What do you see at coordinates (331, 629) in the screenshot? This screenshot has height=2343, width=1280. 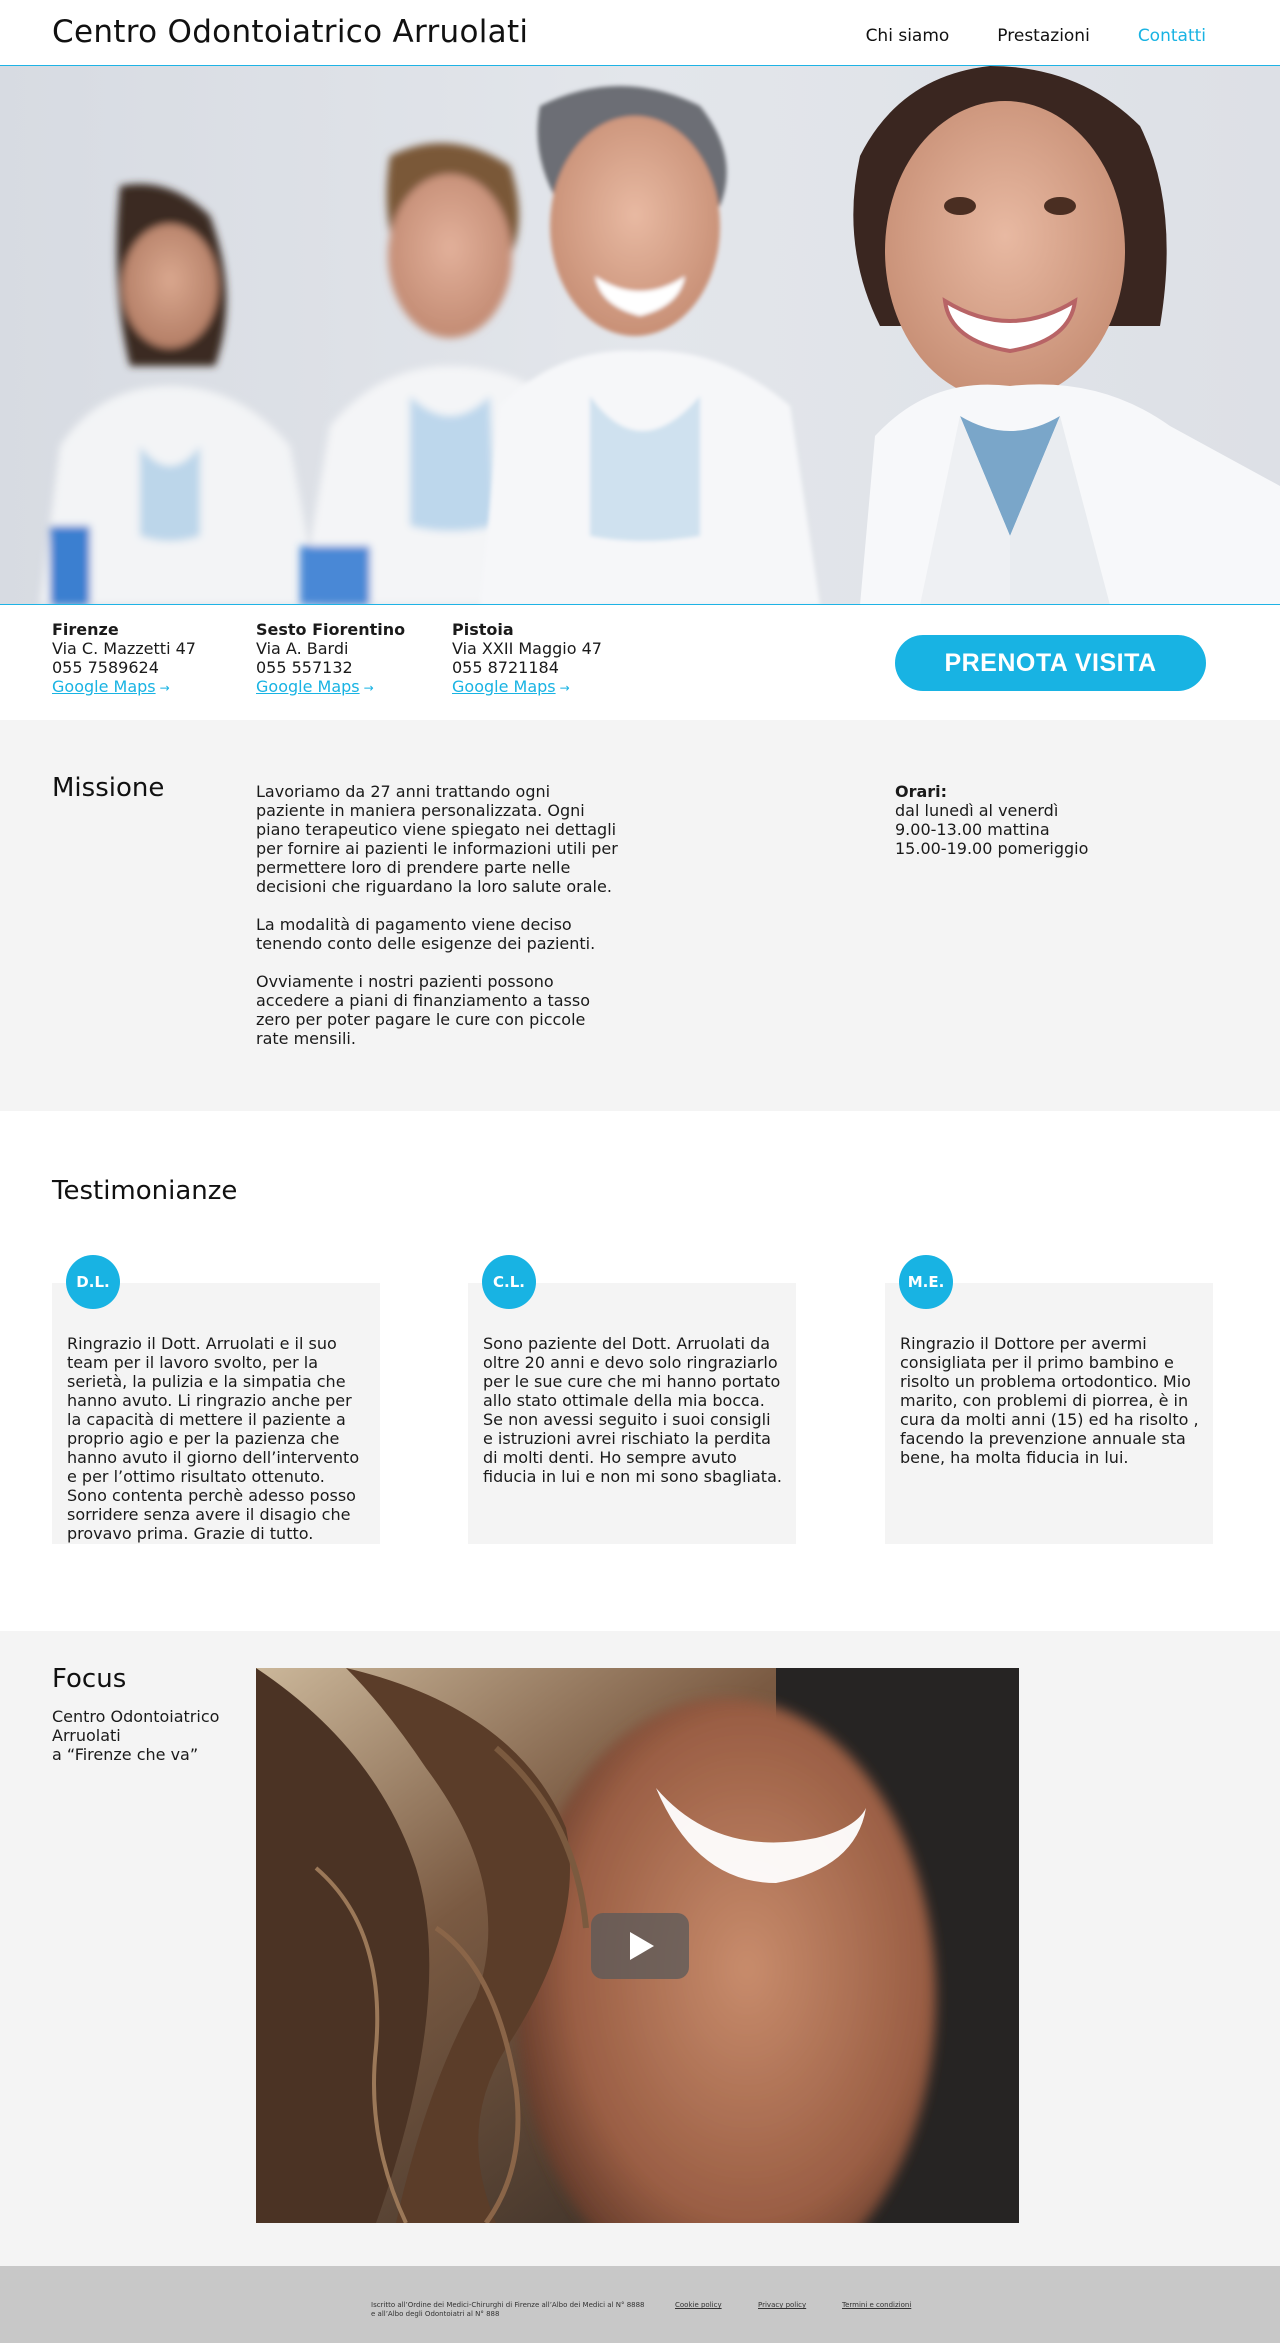 I see `location-city: Sesto Fiorentino` at bounding box center [331, 629].